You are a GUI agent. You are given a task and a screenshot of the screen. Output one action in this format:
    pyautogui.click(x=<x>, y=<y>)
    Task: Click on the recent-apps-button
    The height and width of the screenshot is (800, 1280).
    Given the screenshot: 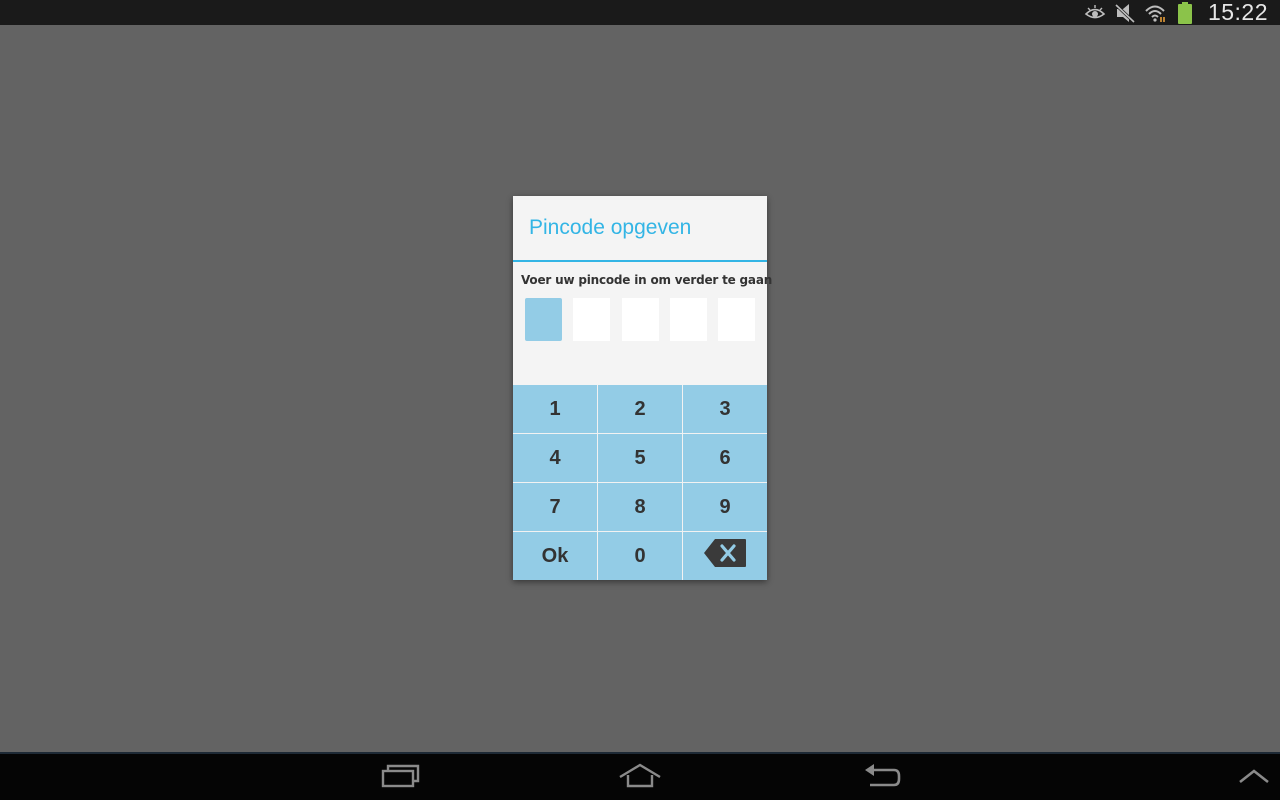 What is the action you would take?
    pyautogui.click(x=400, y=778)
    